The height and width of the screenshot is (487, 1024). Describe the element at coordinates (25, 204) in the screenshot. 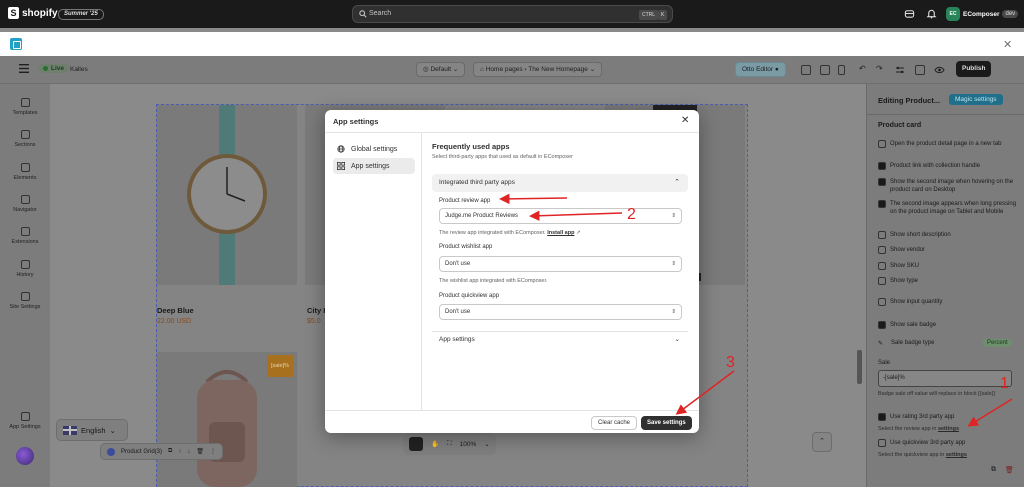

I see `rail-item-navigator: Navigator` at that location.